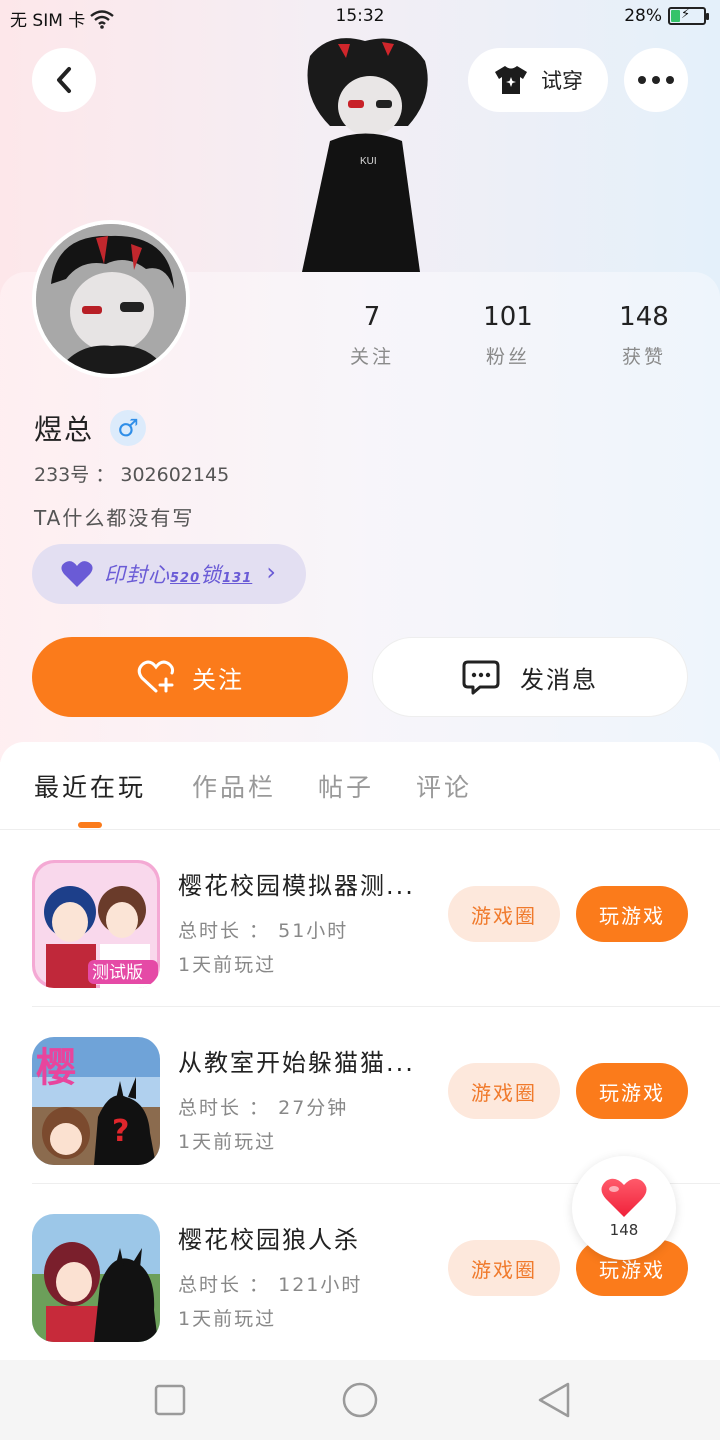  What do you see at coordinates (624, 1230) in the screenshot?
I see `like-count: 148` at bounding box center [624, 1230].